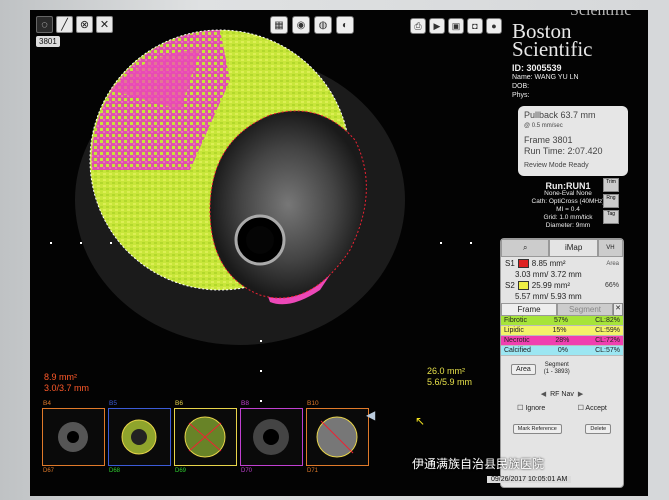 The image size is (669, 500). I want to click on frame-number-tag: 3801, so click(48, 41).